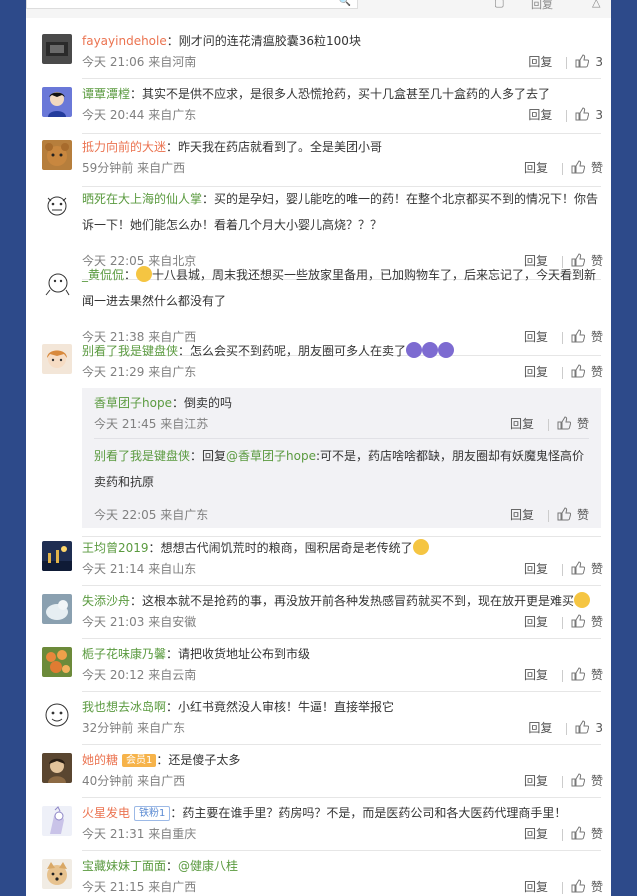  Describe the element at coordinates (596, 4) in the screenshot. I see `top-like-icon: △` at that location.